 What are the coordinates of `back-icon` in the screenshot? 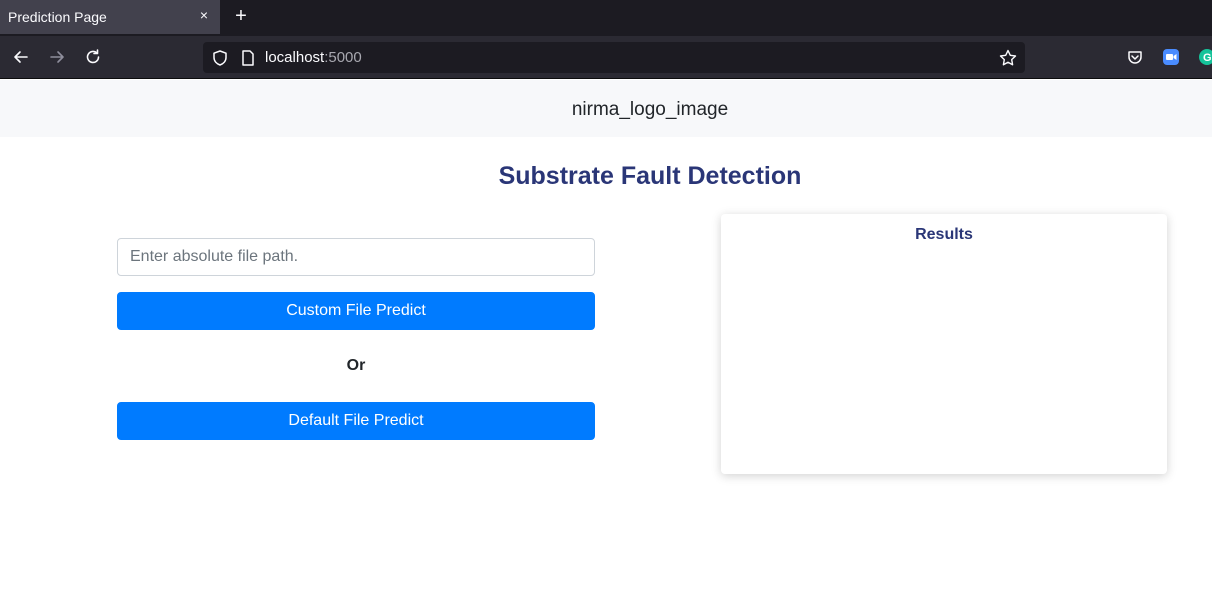 It's located at (21, 57).